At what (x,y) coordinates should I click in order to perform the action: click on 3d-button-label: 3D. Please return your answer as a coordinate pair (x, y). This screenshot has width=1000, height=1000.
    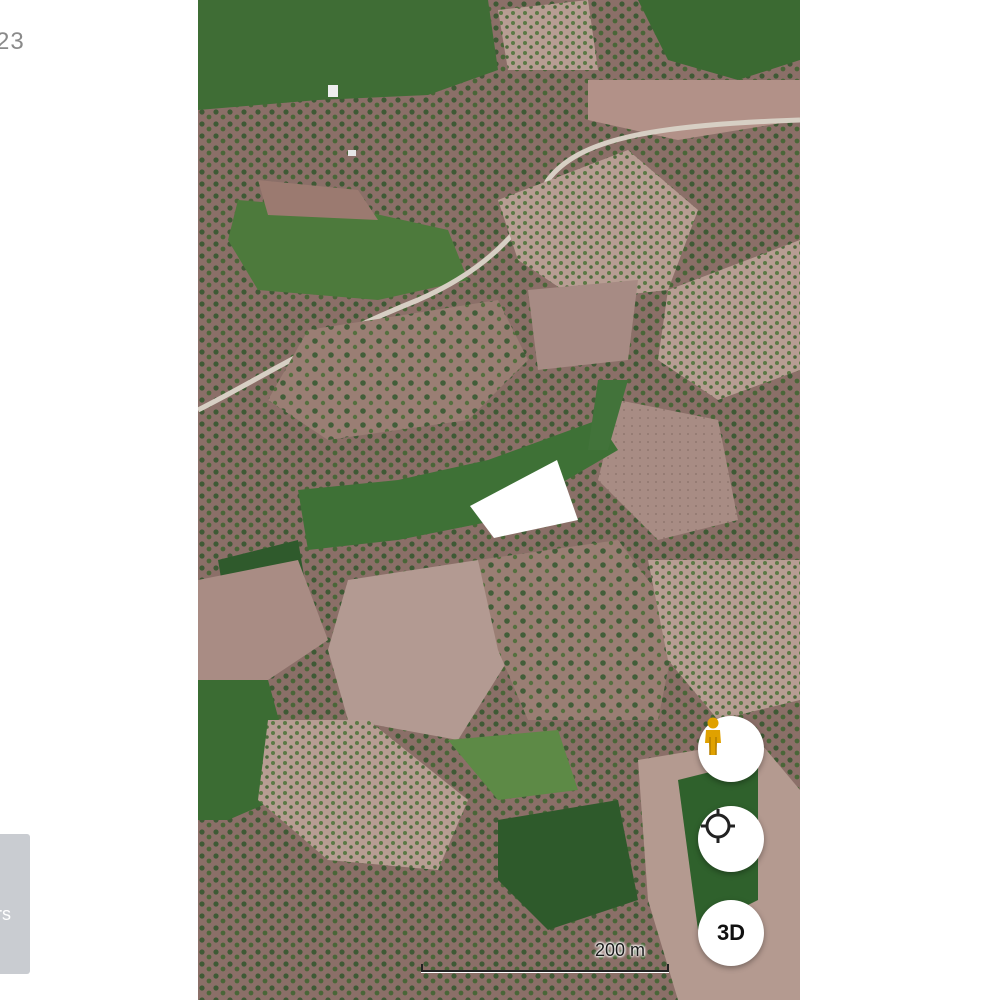
    Looking at the image, I should click on (731, 932).